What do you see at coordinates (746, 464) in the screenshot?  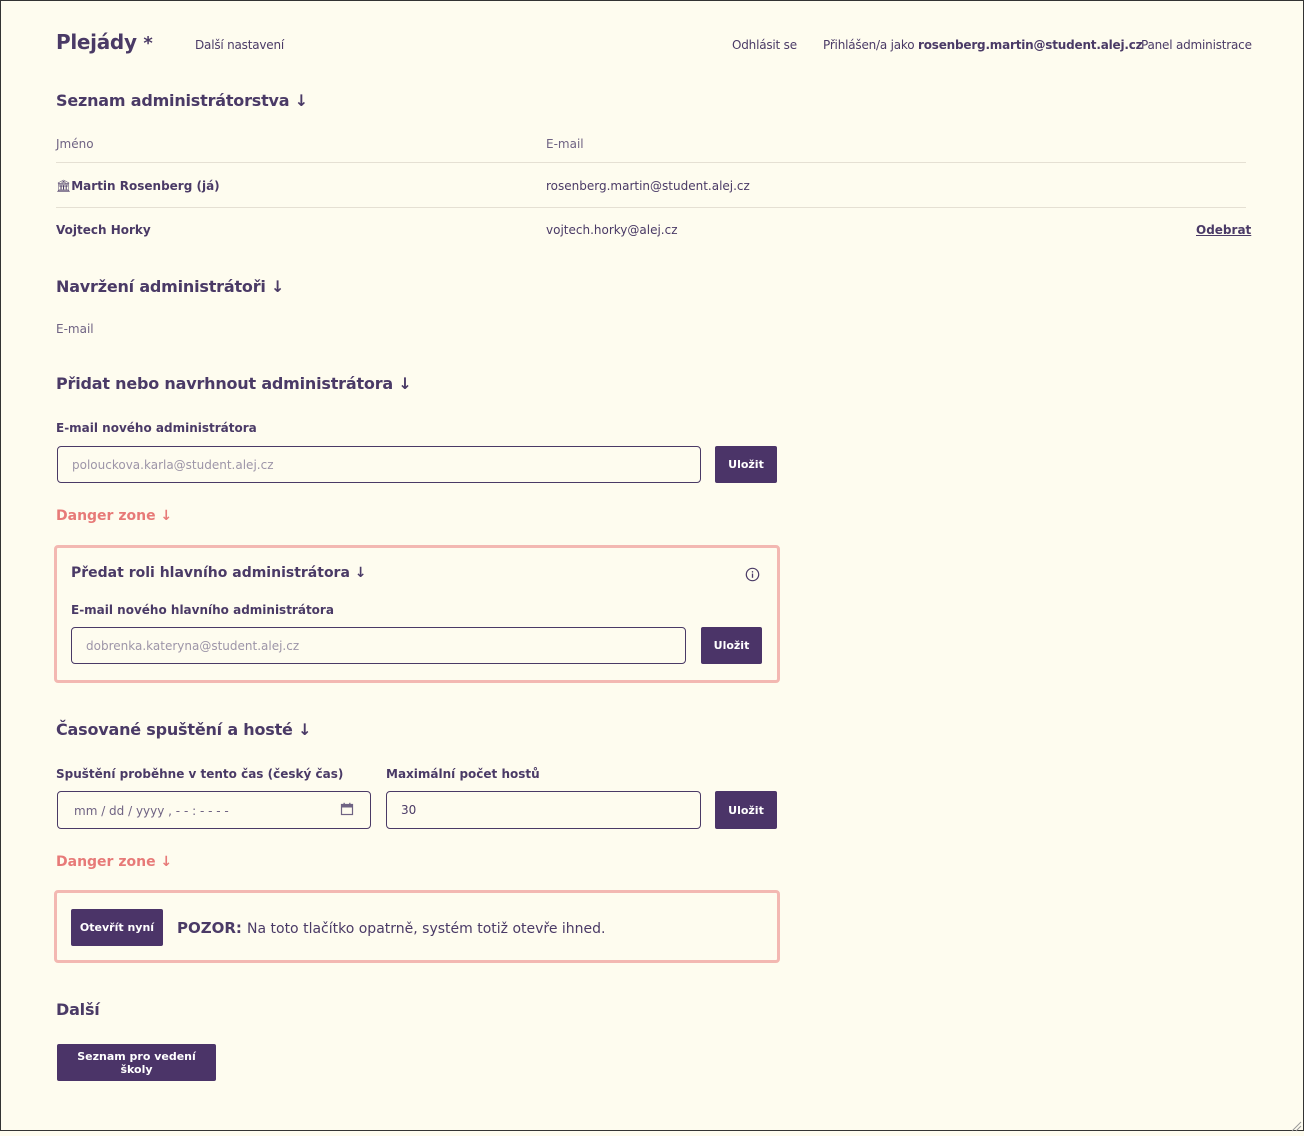 I see `save-admin-button: Uložit` at bounding box center [746, 464].